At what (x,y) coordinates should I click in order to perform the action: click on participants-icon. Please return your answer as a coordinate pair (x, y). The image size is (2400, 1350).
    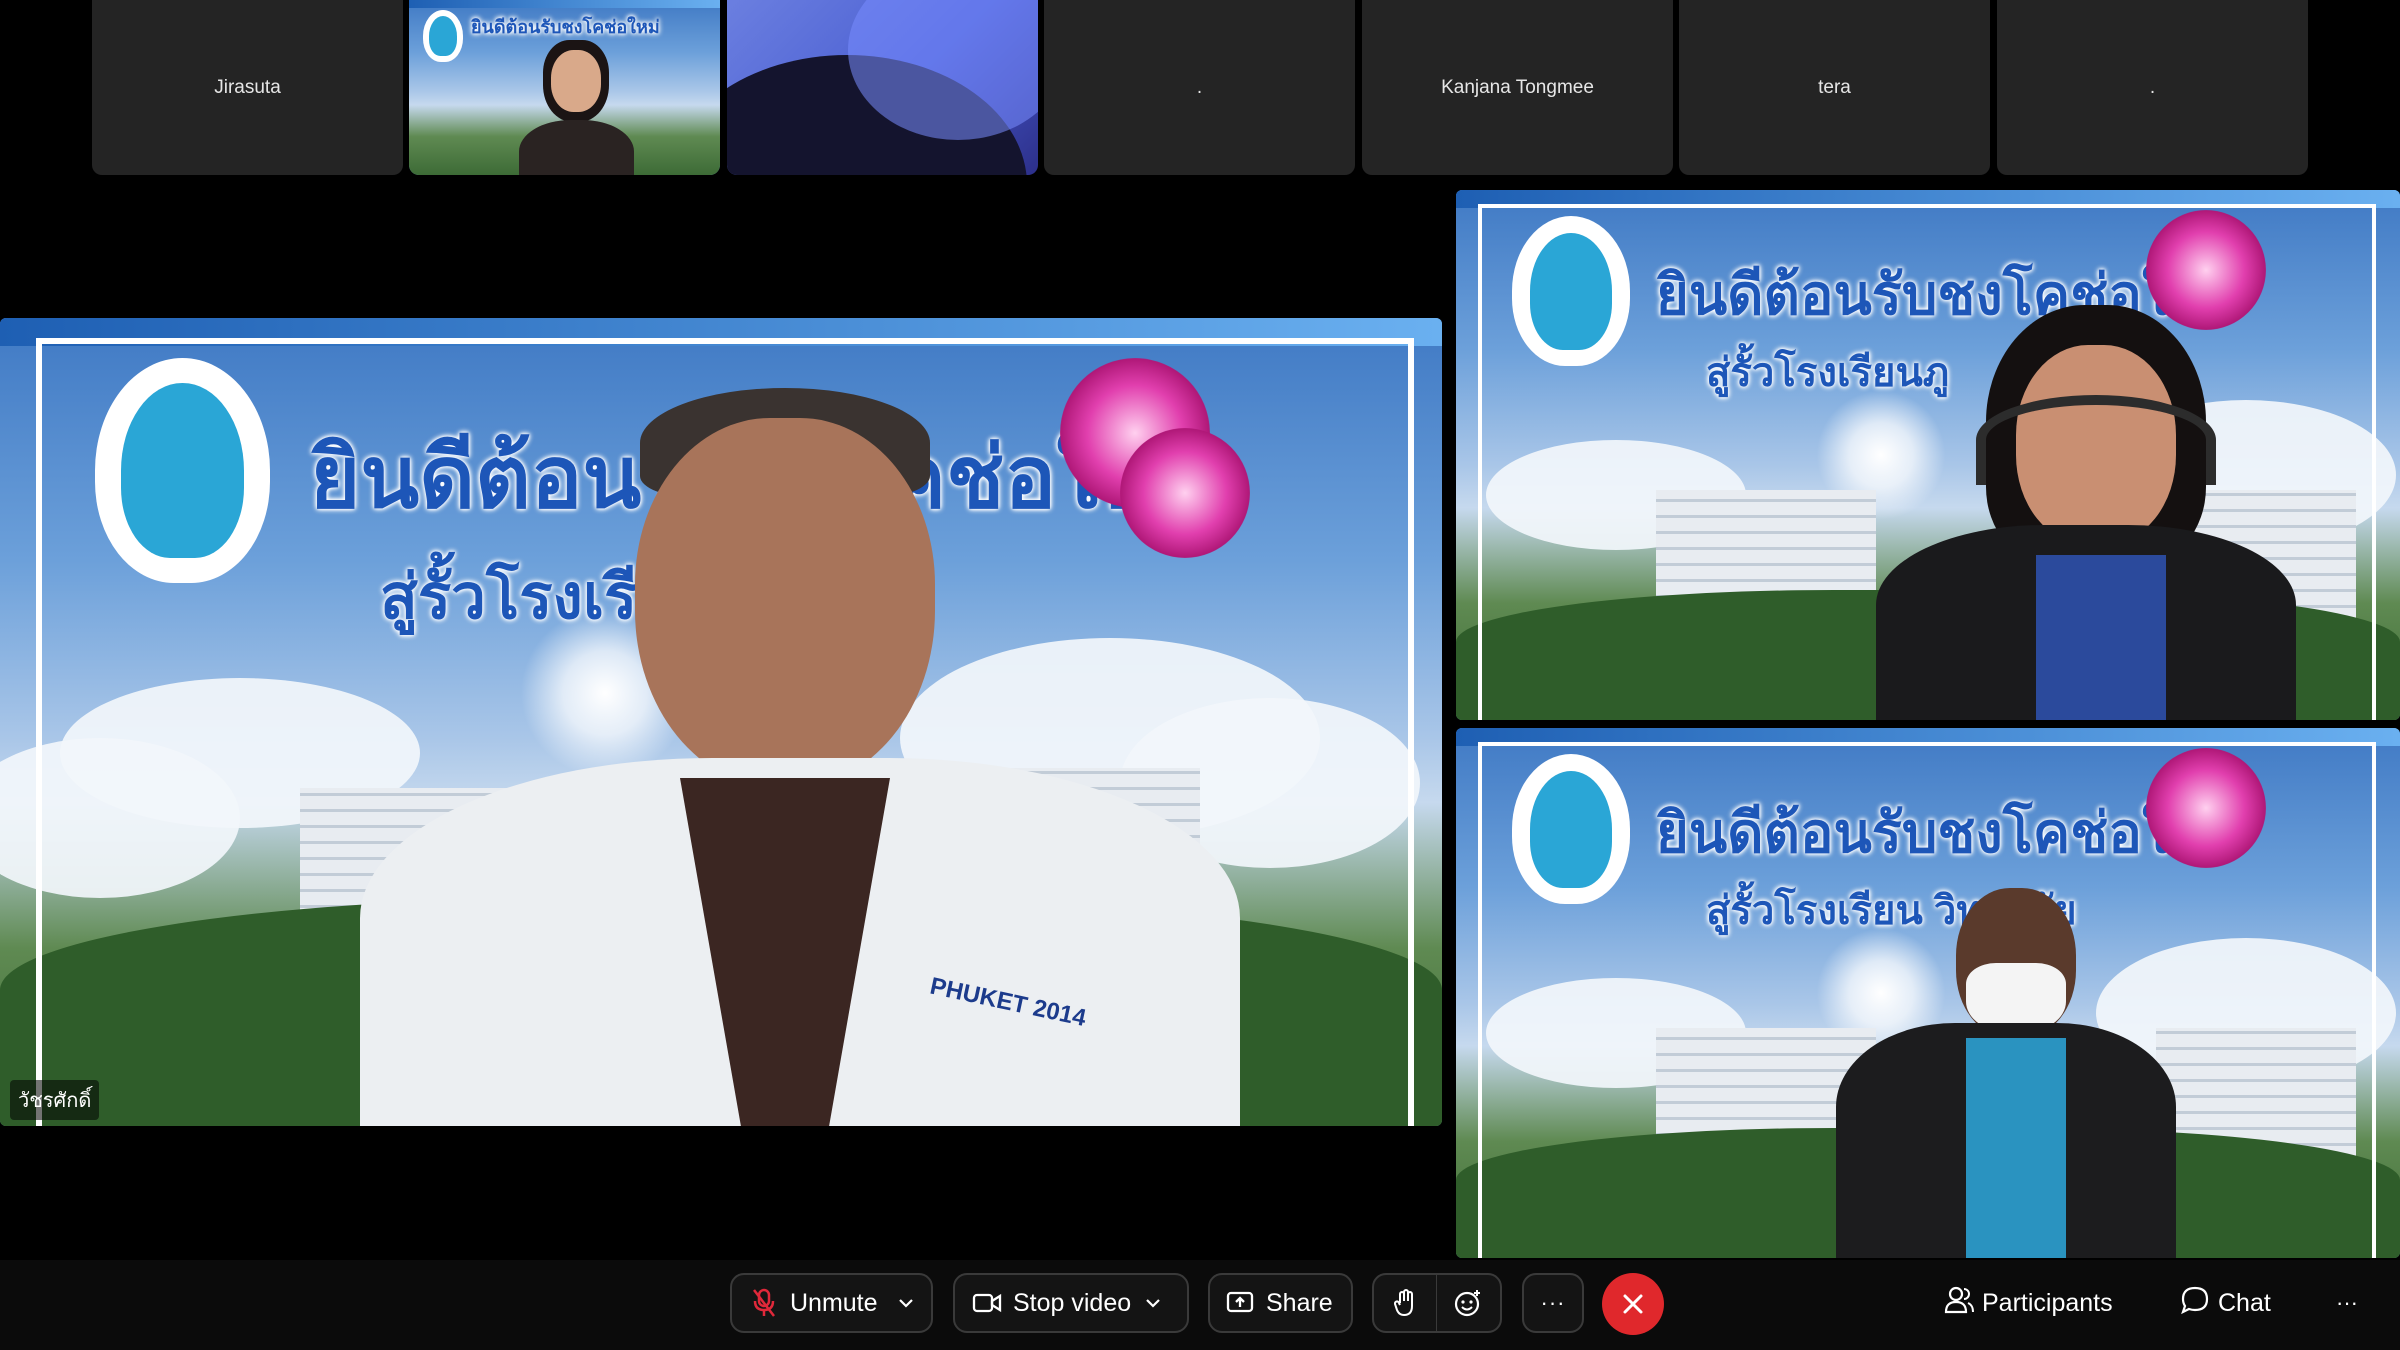
    Looking at the image, I should click on (1959, 1303).